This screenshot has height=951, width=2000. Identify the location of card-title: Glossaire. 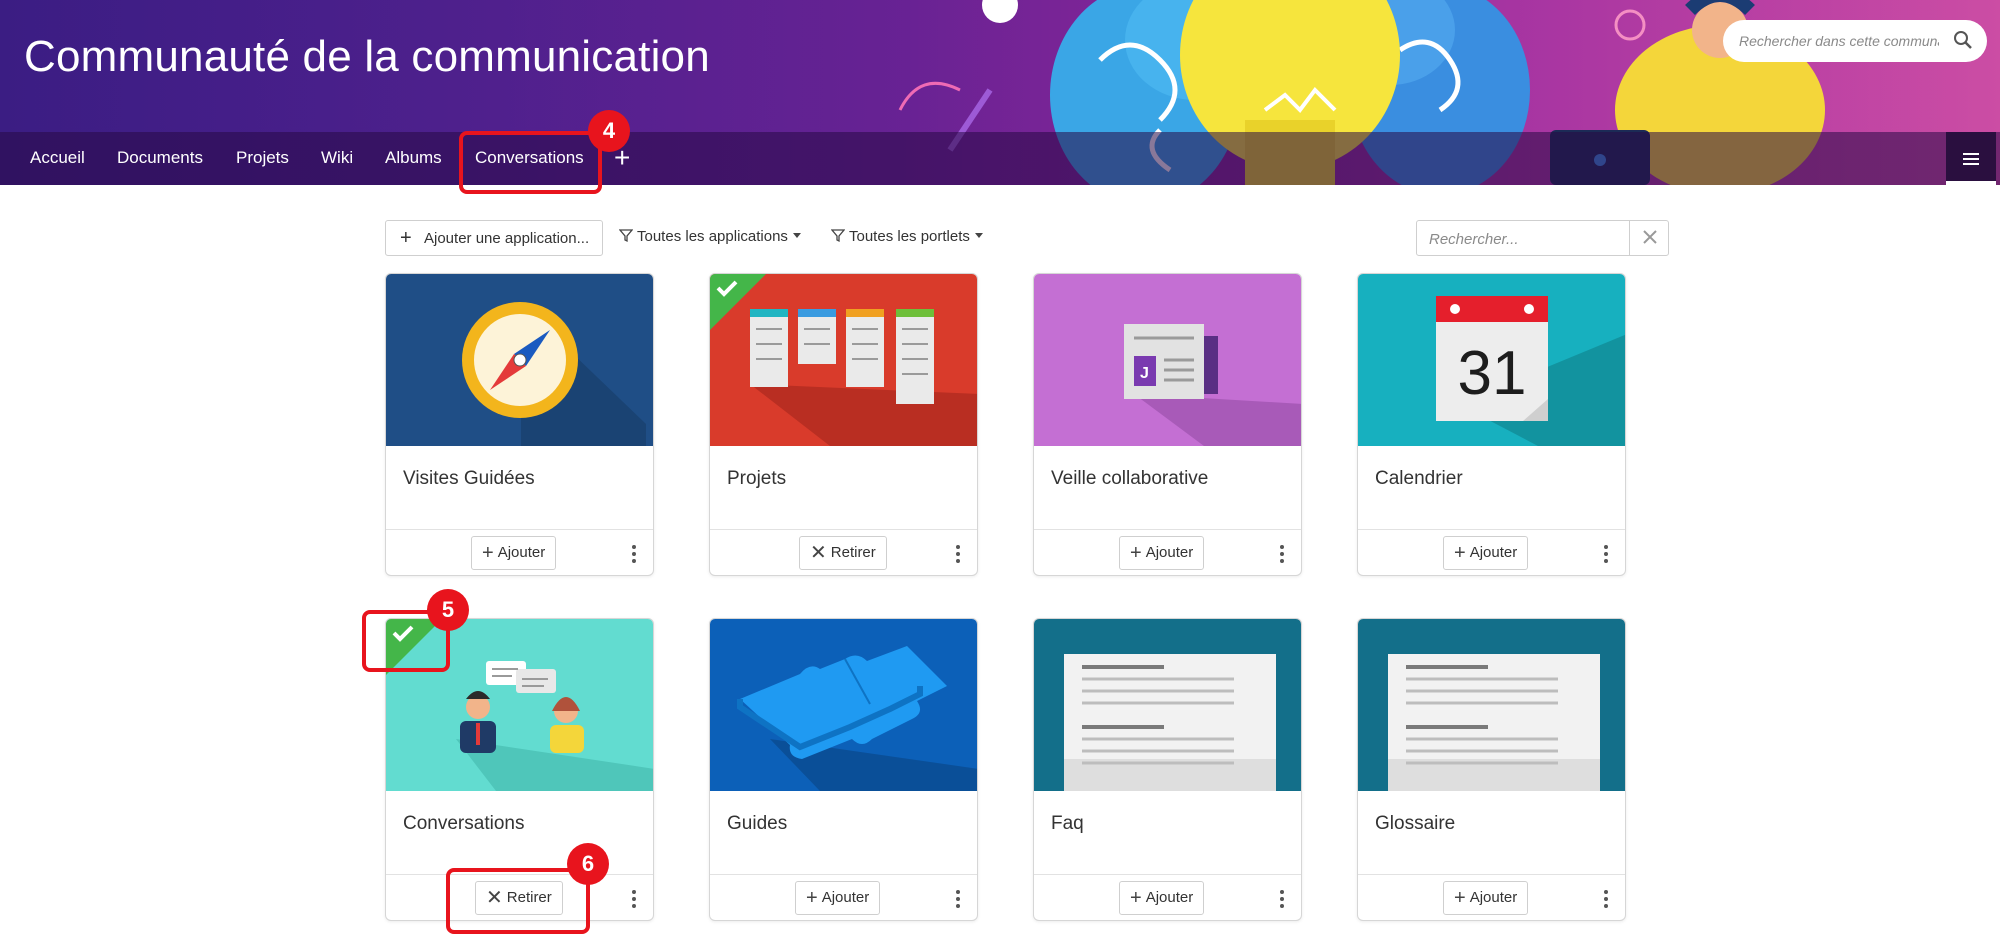
(1415, 823).